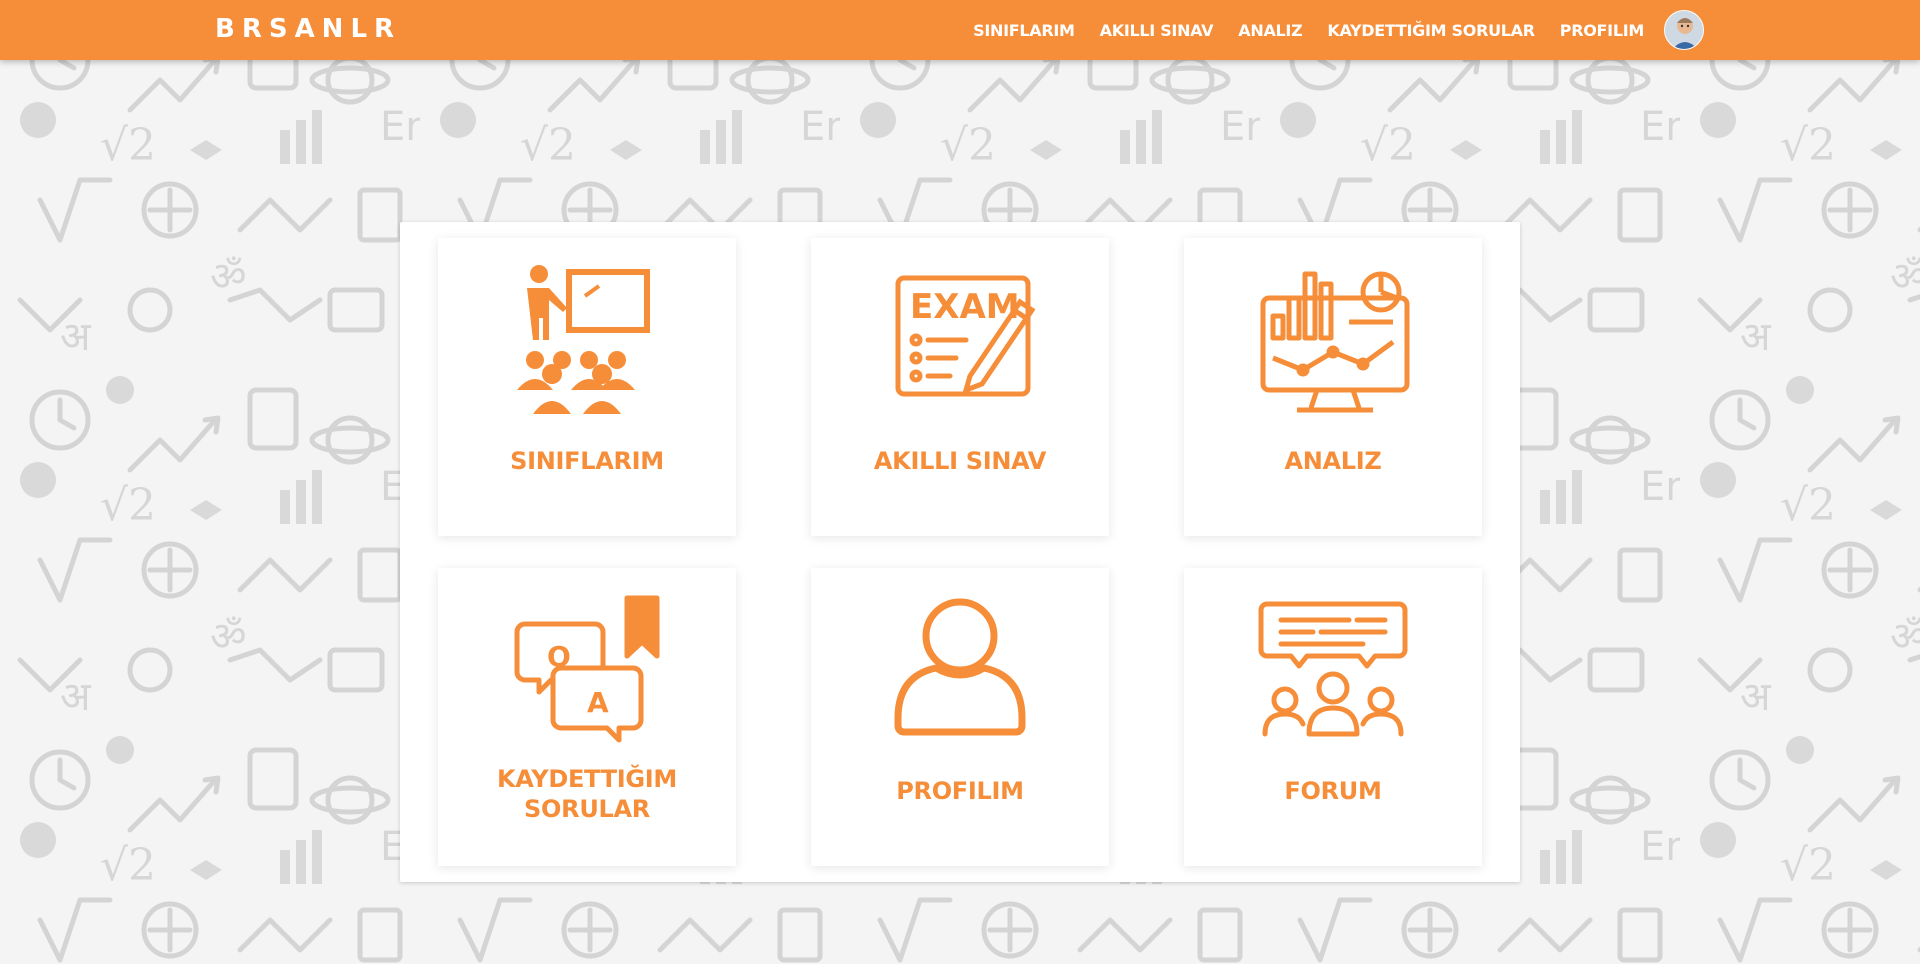 This screenshot has width=1920, height=964. What do you see at coordinates (308, 29) in the screenshot?
I see `brand-logo: BRSANLR` at bounding box center [308, 29].